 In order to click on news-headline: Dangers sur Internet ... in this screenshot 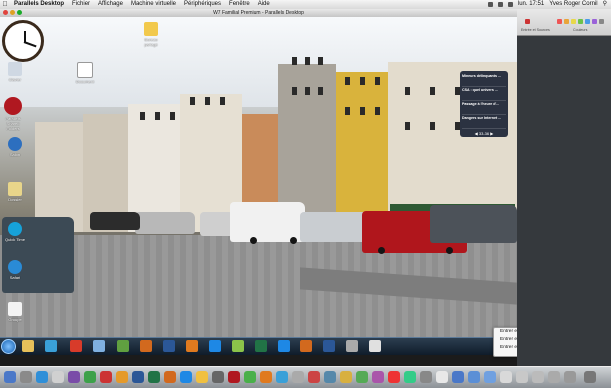, I will do `click(484, 122)`.